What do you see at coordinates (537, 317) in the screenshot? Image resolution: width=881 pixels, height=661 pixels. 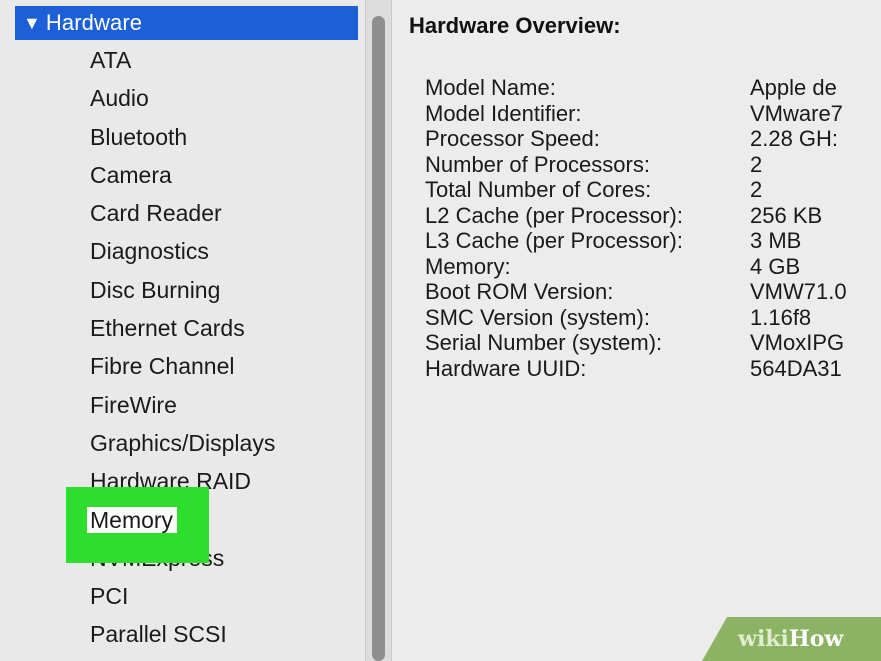 I see `row-key: SMC Version (system):` at bounding box center [537, 317].